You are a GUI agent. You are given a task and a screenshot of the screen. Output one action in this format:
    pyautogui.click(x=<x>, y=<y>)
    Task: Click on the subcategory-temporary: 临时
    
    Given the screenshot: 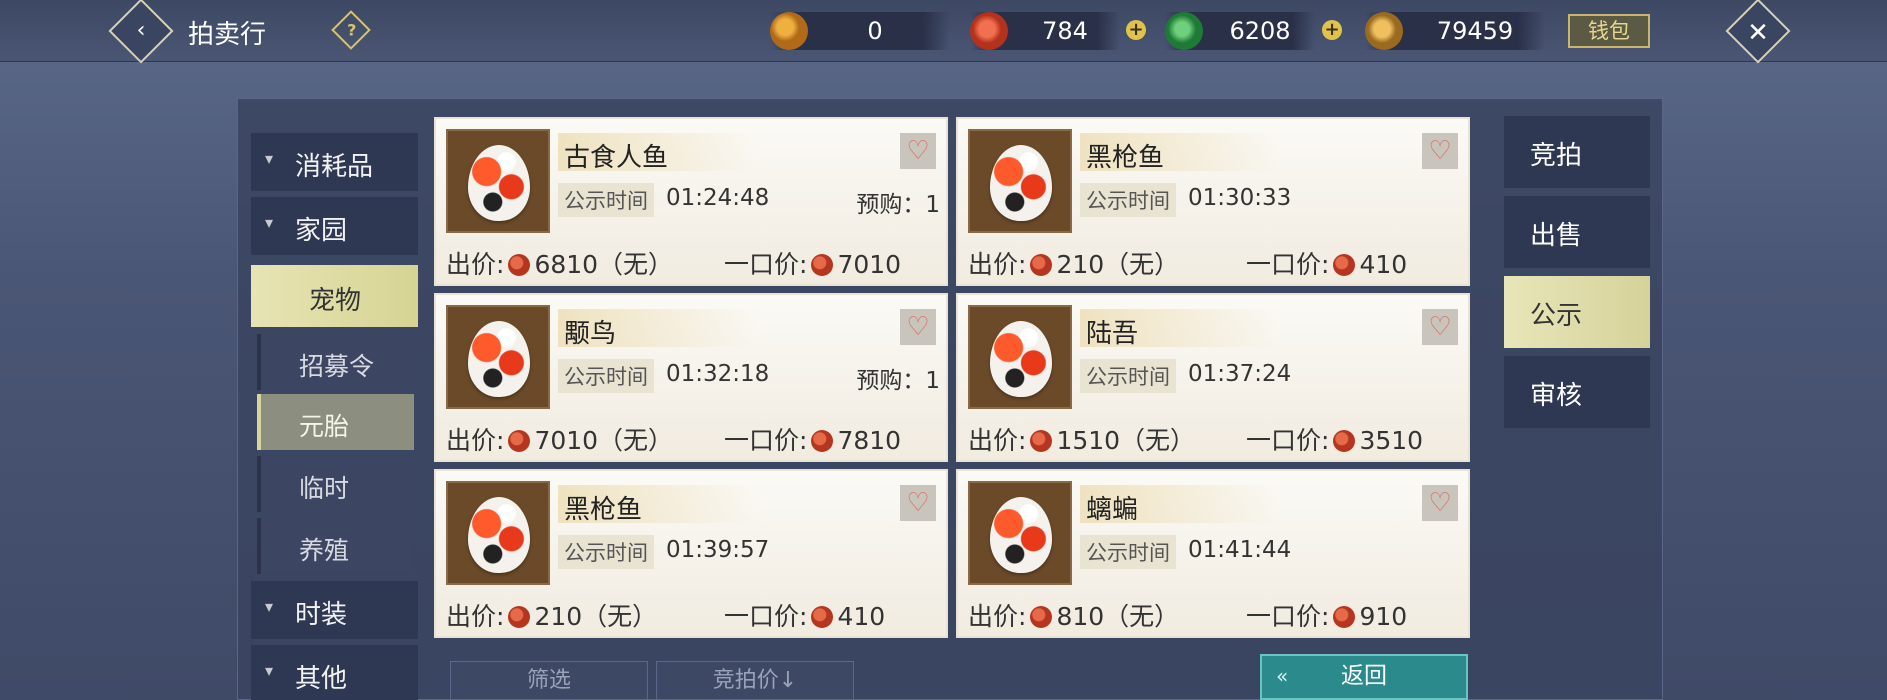 What is the action you would take?
    pyautogui.click(x=335, y=484)
    